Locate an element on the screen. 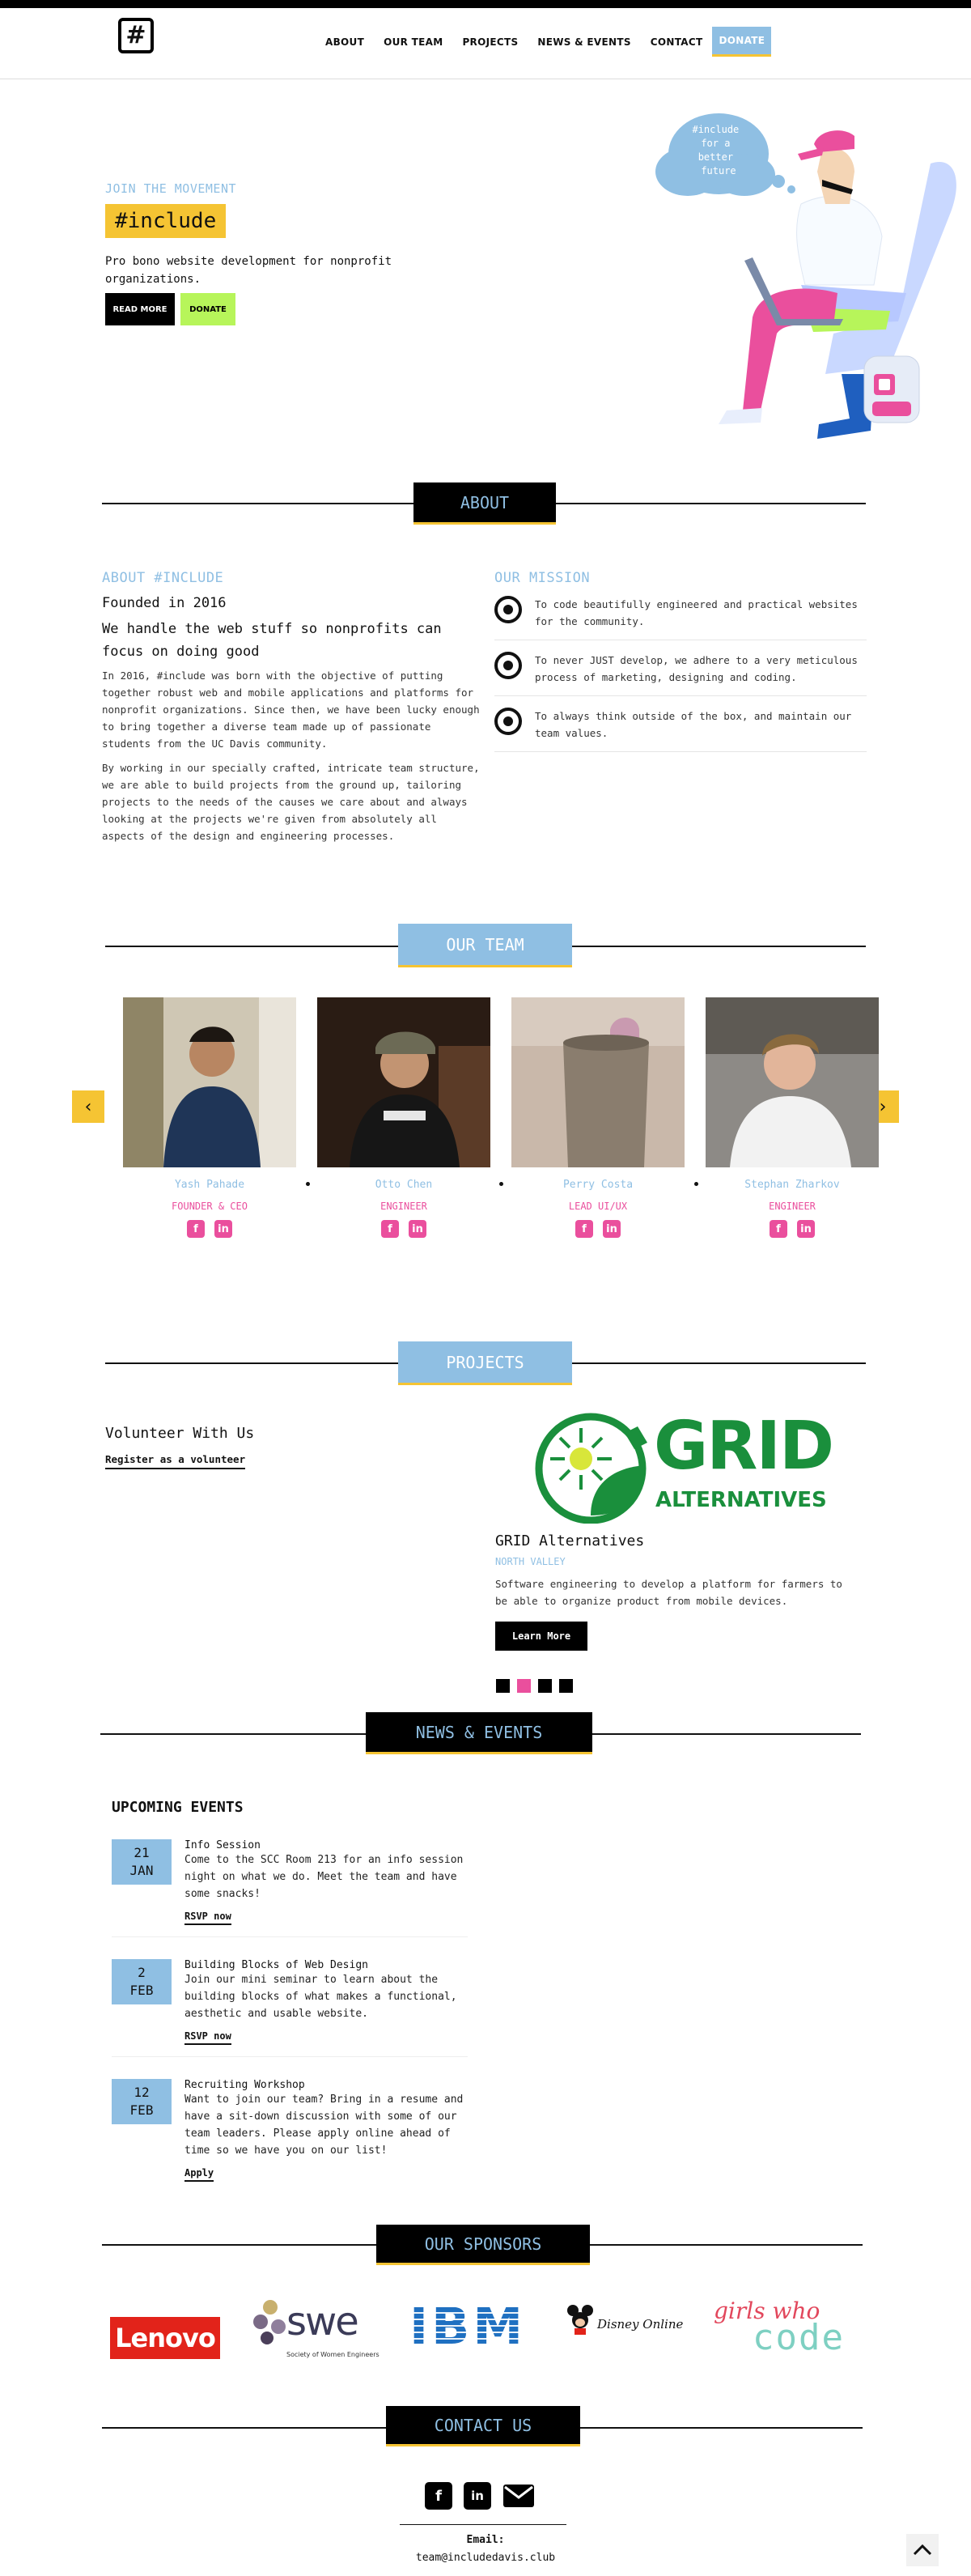  read-more-button: READ MORE is located at coordinates (140, 309).